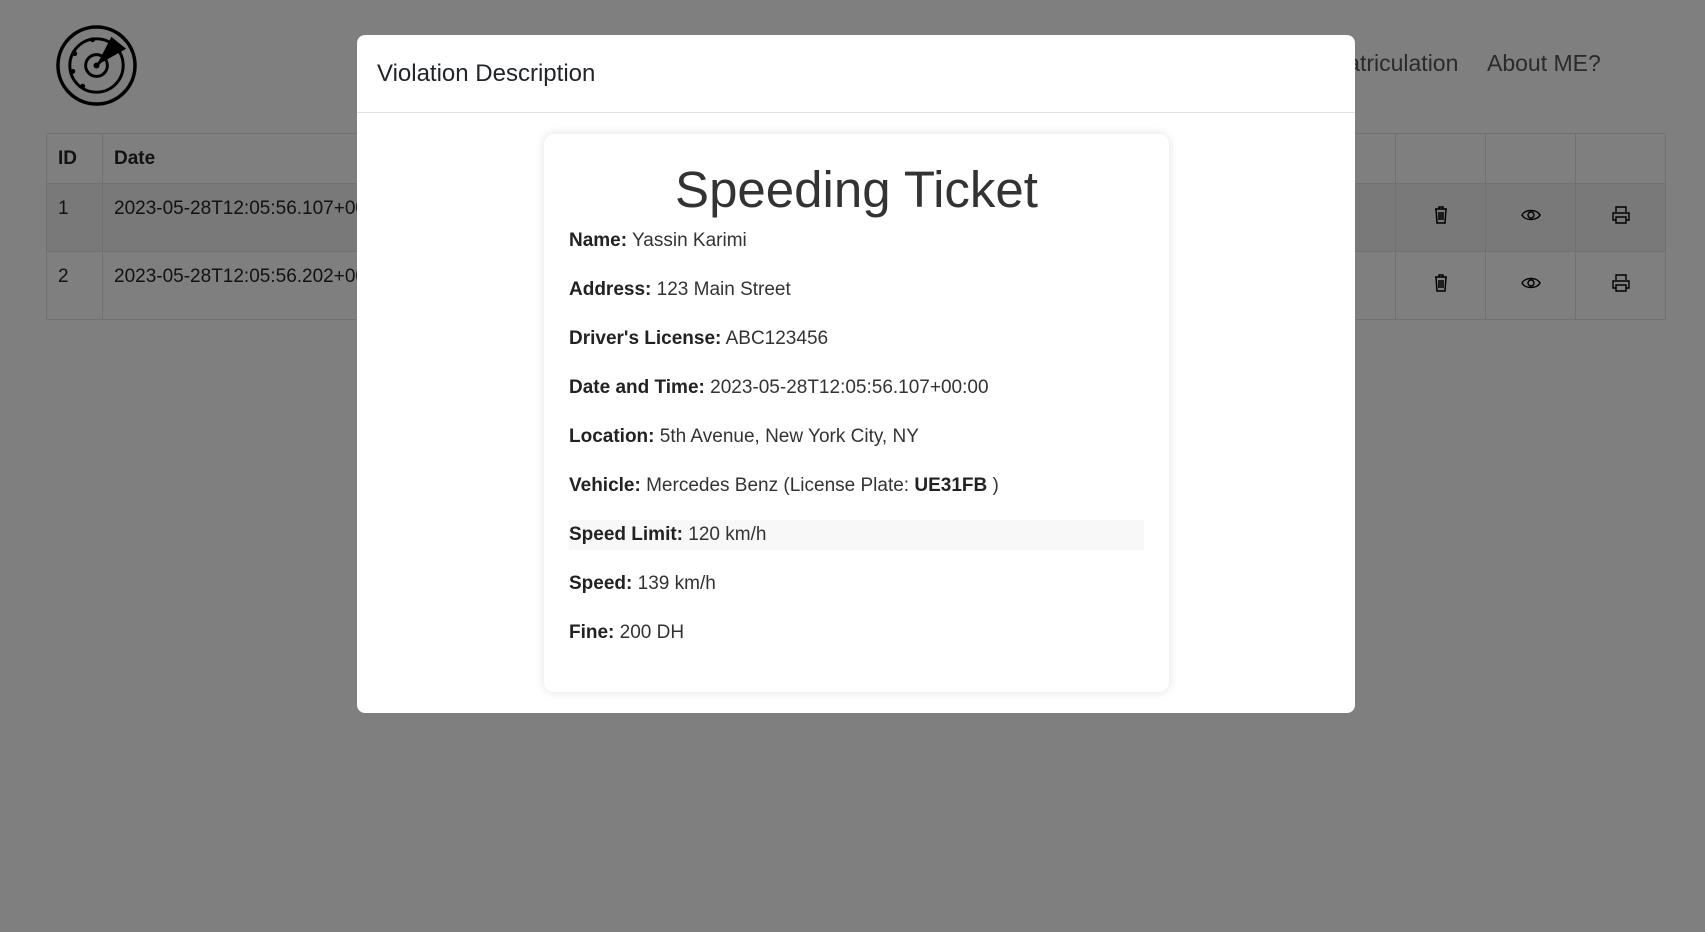  Describe the element at coordinates (777, 338) in the screenshot. I see `value: ABC123456` at that location.